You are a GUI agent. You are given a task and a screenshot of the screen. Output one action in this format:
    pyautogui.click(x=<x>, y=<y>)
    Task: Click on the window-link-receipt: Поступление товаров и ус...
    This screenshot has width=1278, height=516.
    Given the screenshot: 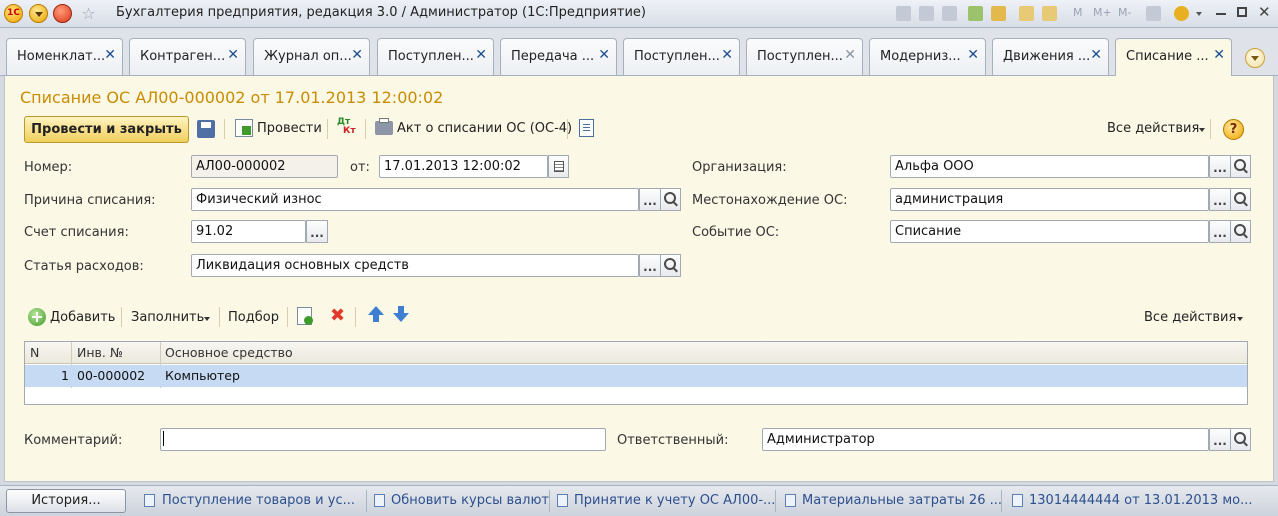 What is the action you would take?
    pyautogui.click(x=258, y=500)
    